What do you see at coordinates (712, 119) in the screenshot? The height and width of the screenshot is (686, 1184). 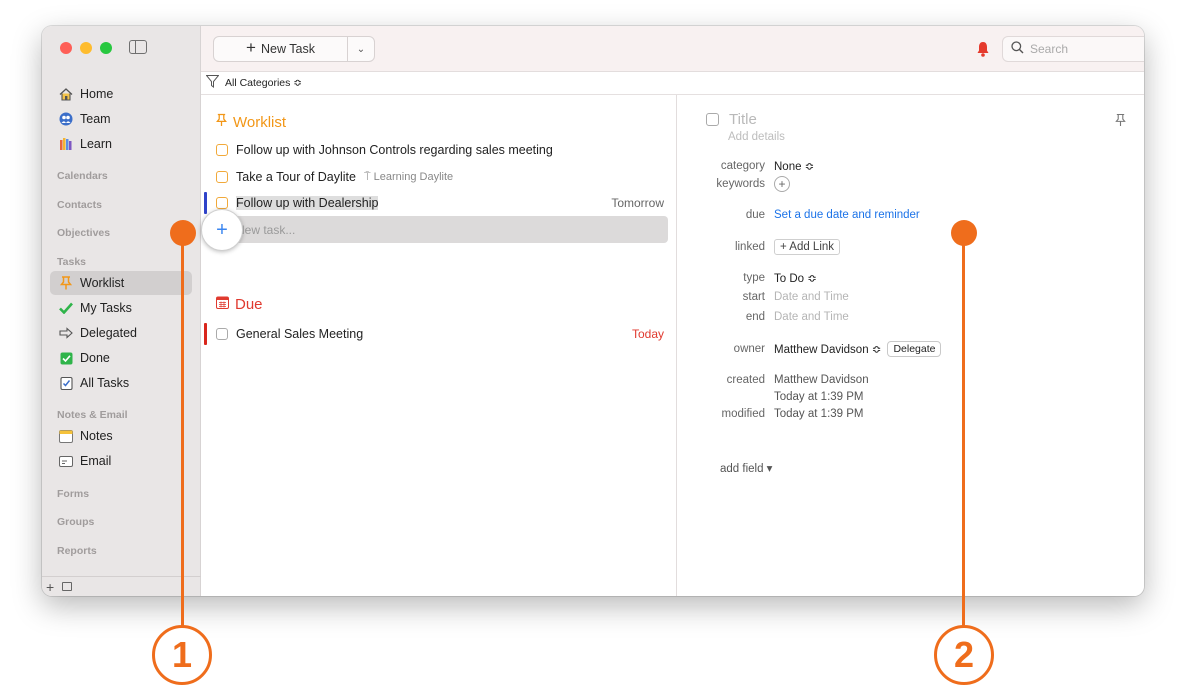 I see `detail-checkbox` at bounding box center [712, 119].